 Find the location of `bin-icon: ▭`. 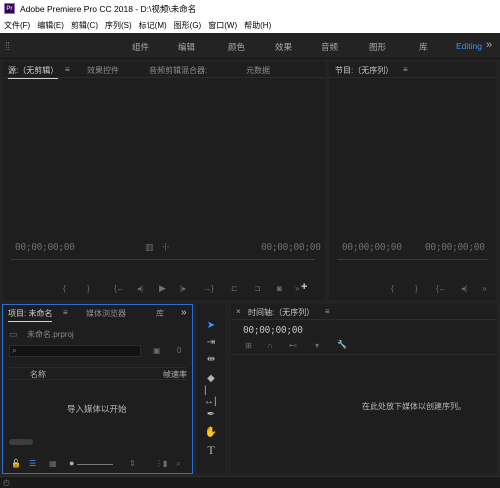

bin-icon: ▭ is located at coordinates (13, 334).